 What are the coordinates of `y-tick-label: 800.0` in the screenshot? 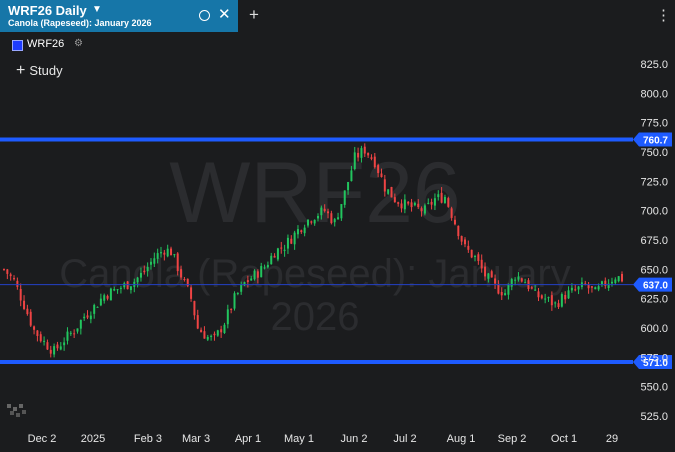 It's located at (654, 94).